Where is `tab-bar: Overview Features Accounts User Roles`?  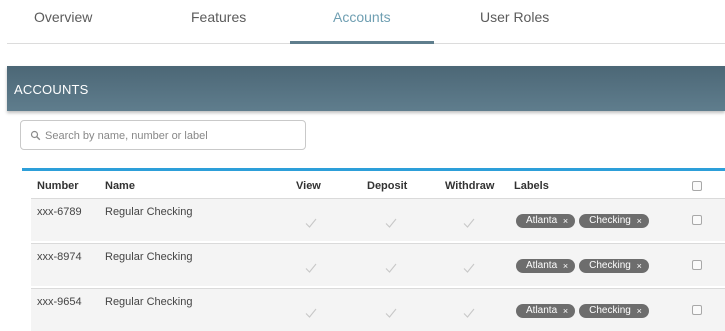 tab-bar: Overview Features Accounts User Roles is located at coordinates (362, 22).